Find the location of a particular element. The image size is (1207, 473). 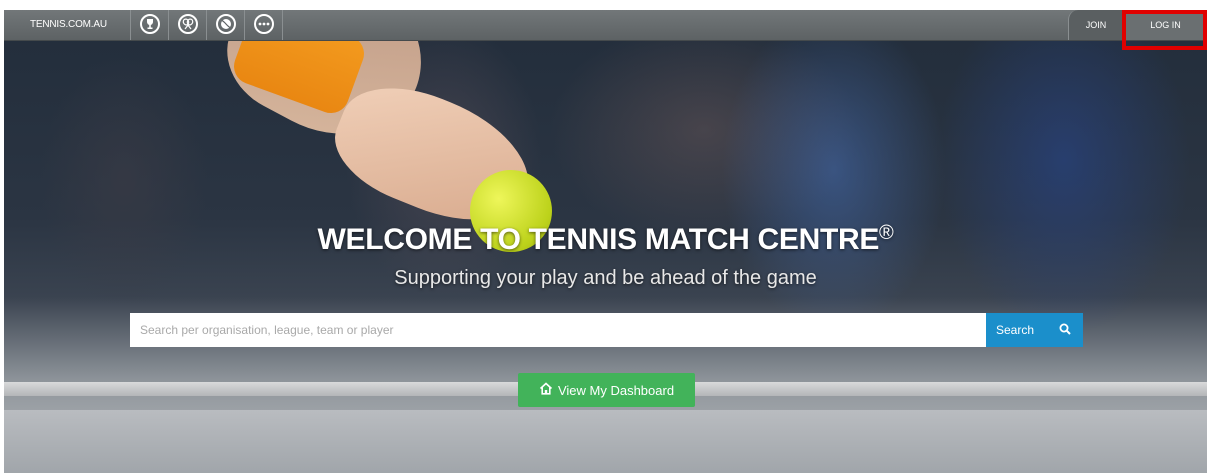

search-input is located at coordinates (558, 330).